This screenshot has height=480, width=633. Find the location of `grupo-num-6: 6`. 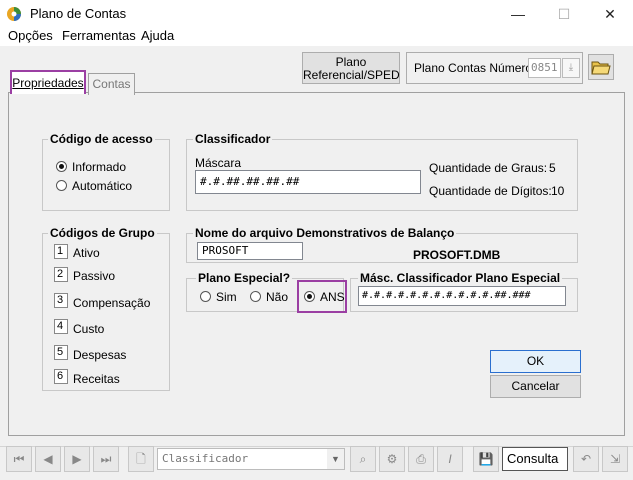

grupo-num-6: 6 is located at coordinates (61, 376).